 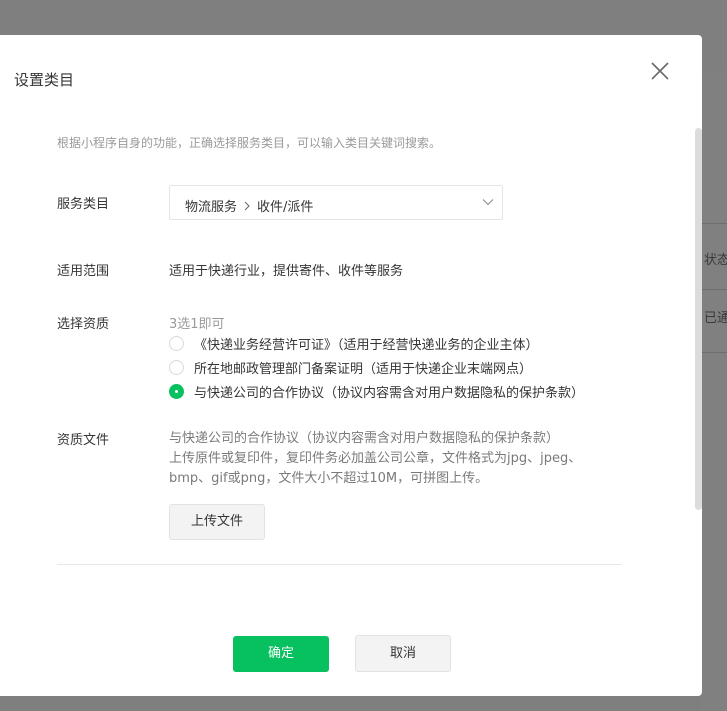 What do you see at coordinates (83, 440) in the screenshot?
I see `files-label: 资质文件` at bounding box center [83, 440].